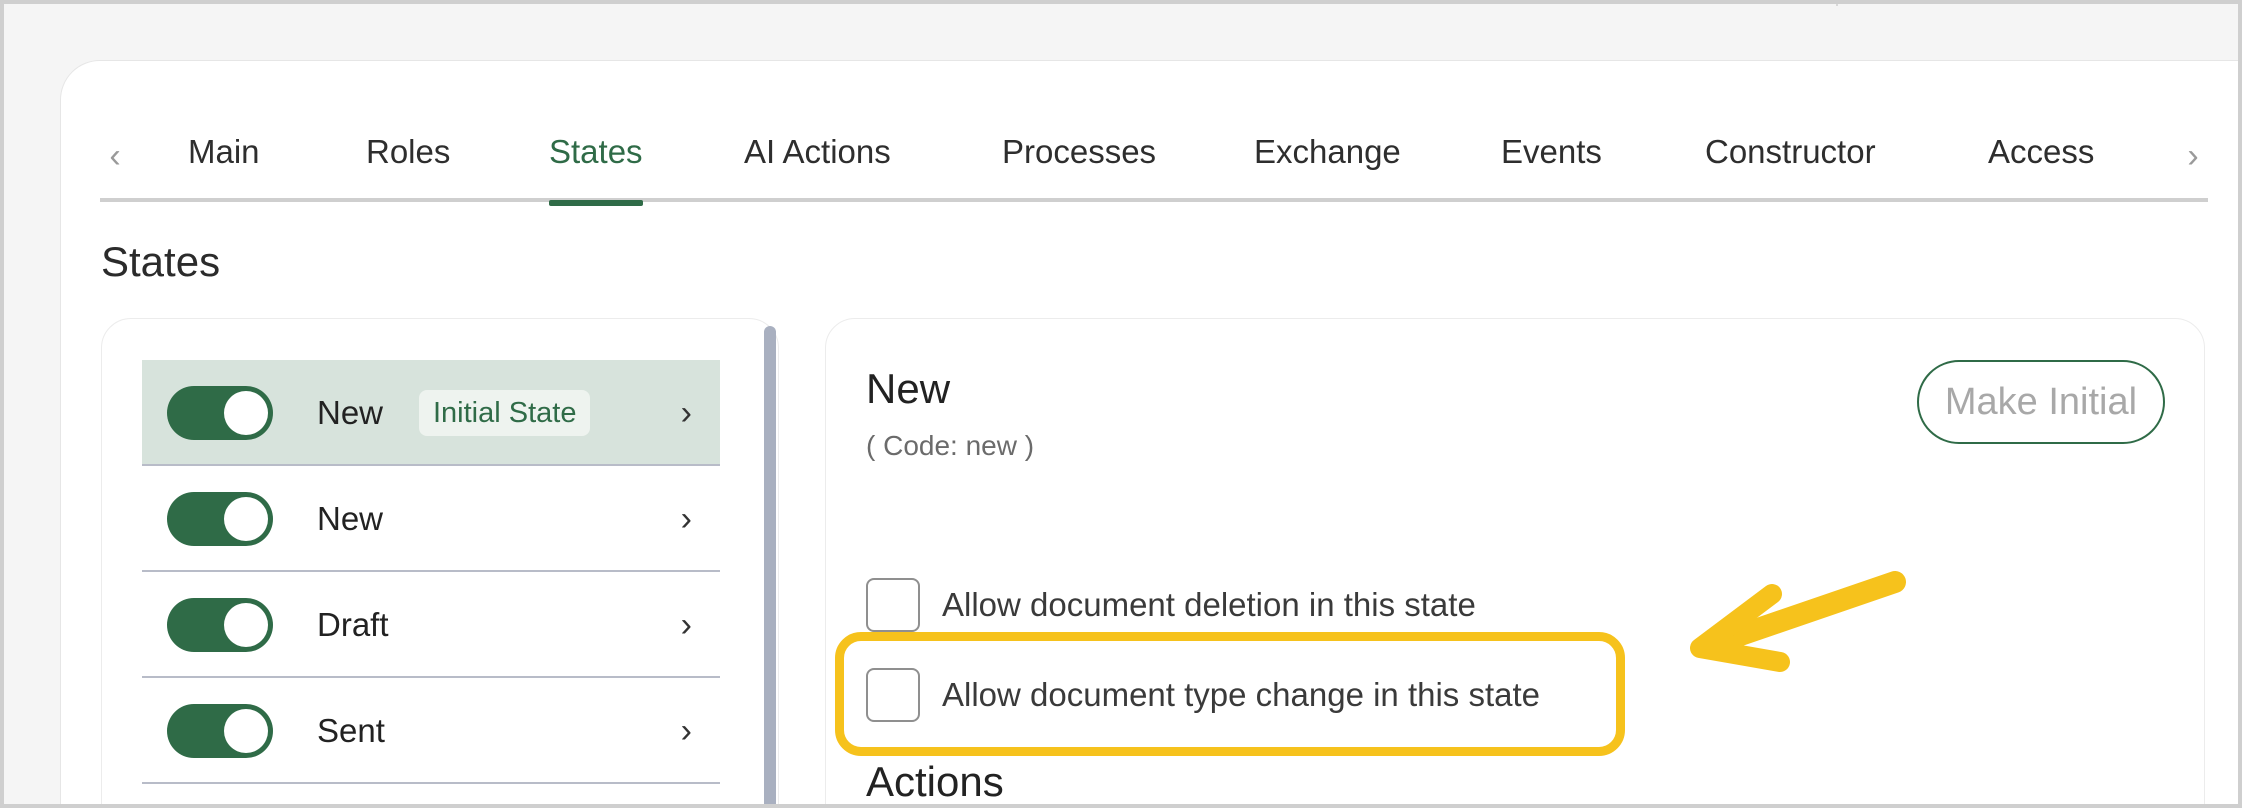  Describe the element at coordinates (431, 625) in the screenshot. I see `state-row-draft: Draft ›` at that location.